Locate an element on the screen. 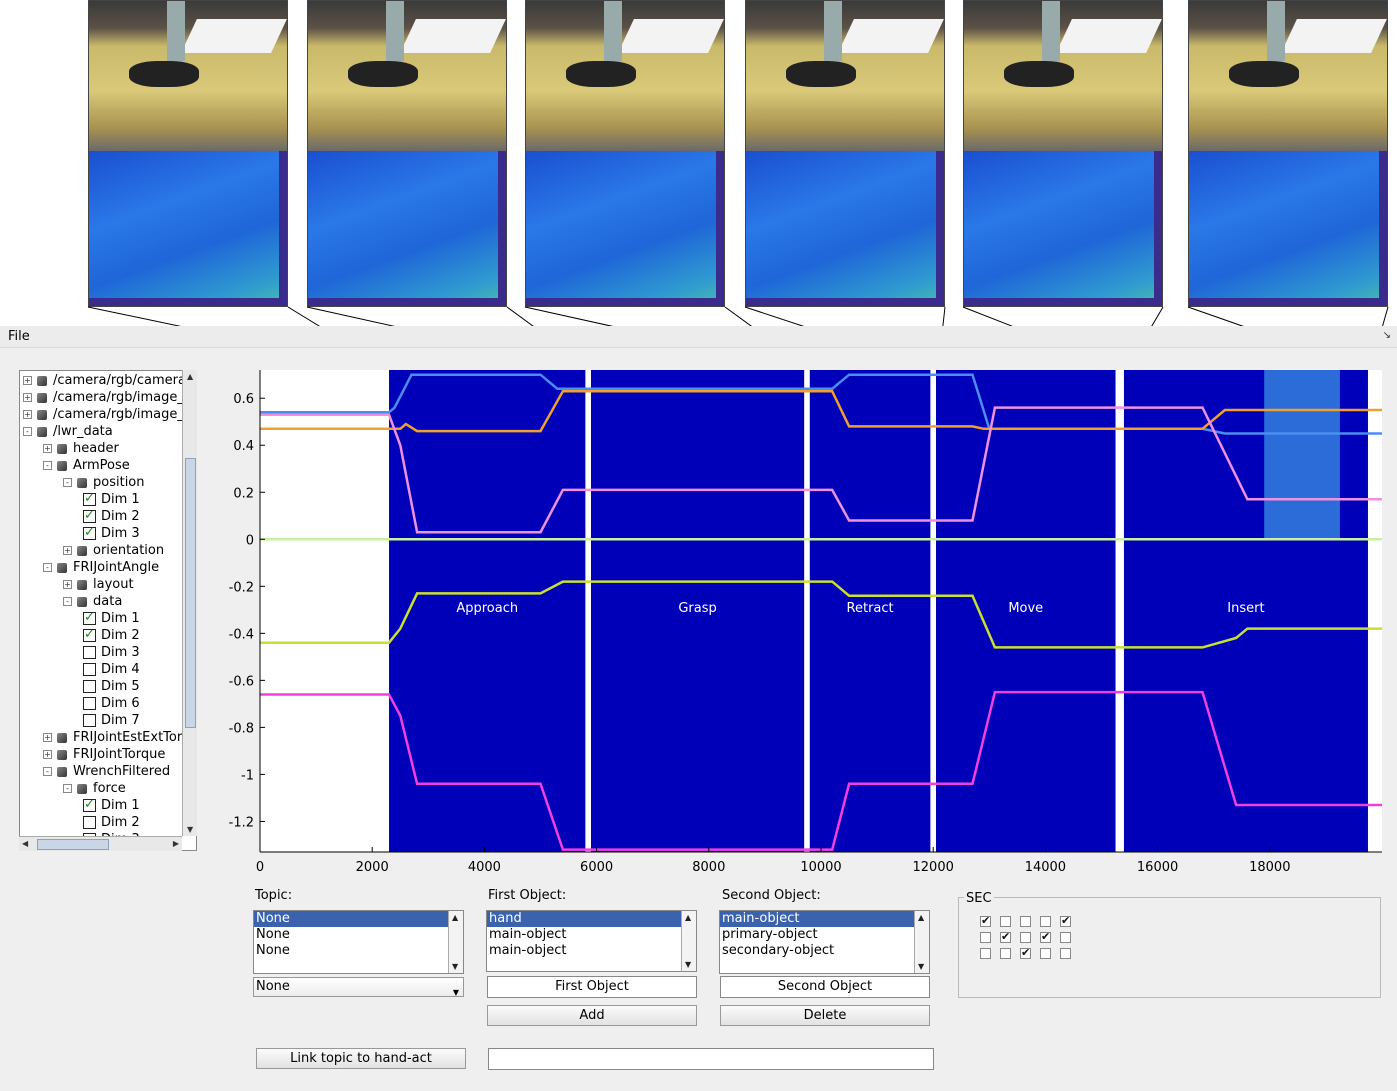 The image size is (1397, 1091). tree-vertical-scrollbar: ▲ ▼ is located at coordinates (189, 603).